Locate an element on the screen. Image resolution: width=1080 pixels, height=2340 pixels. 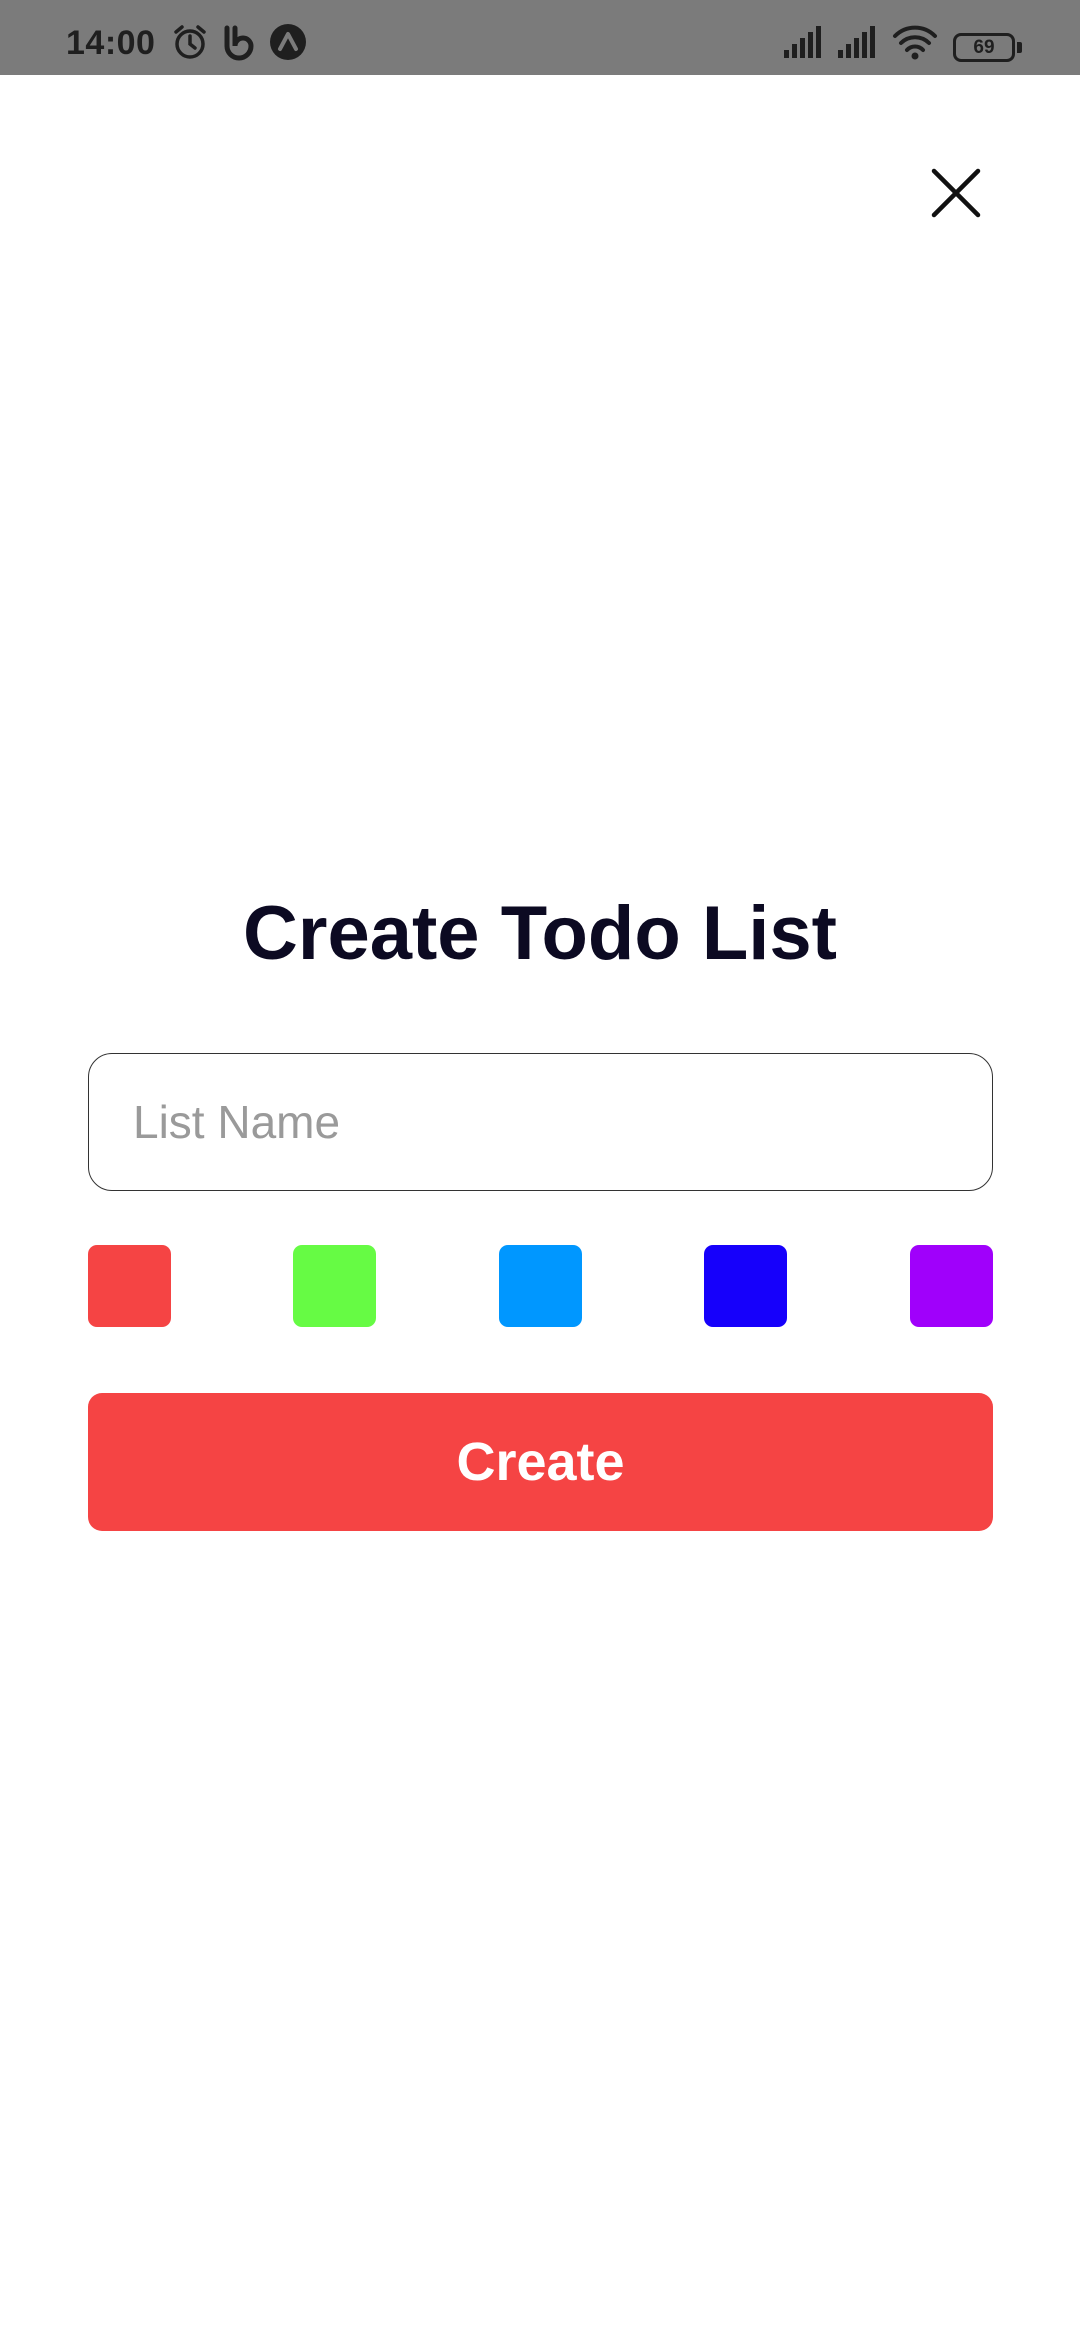
arrow-app-icon is located at coordinates (288, 42).